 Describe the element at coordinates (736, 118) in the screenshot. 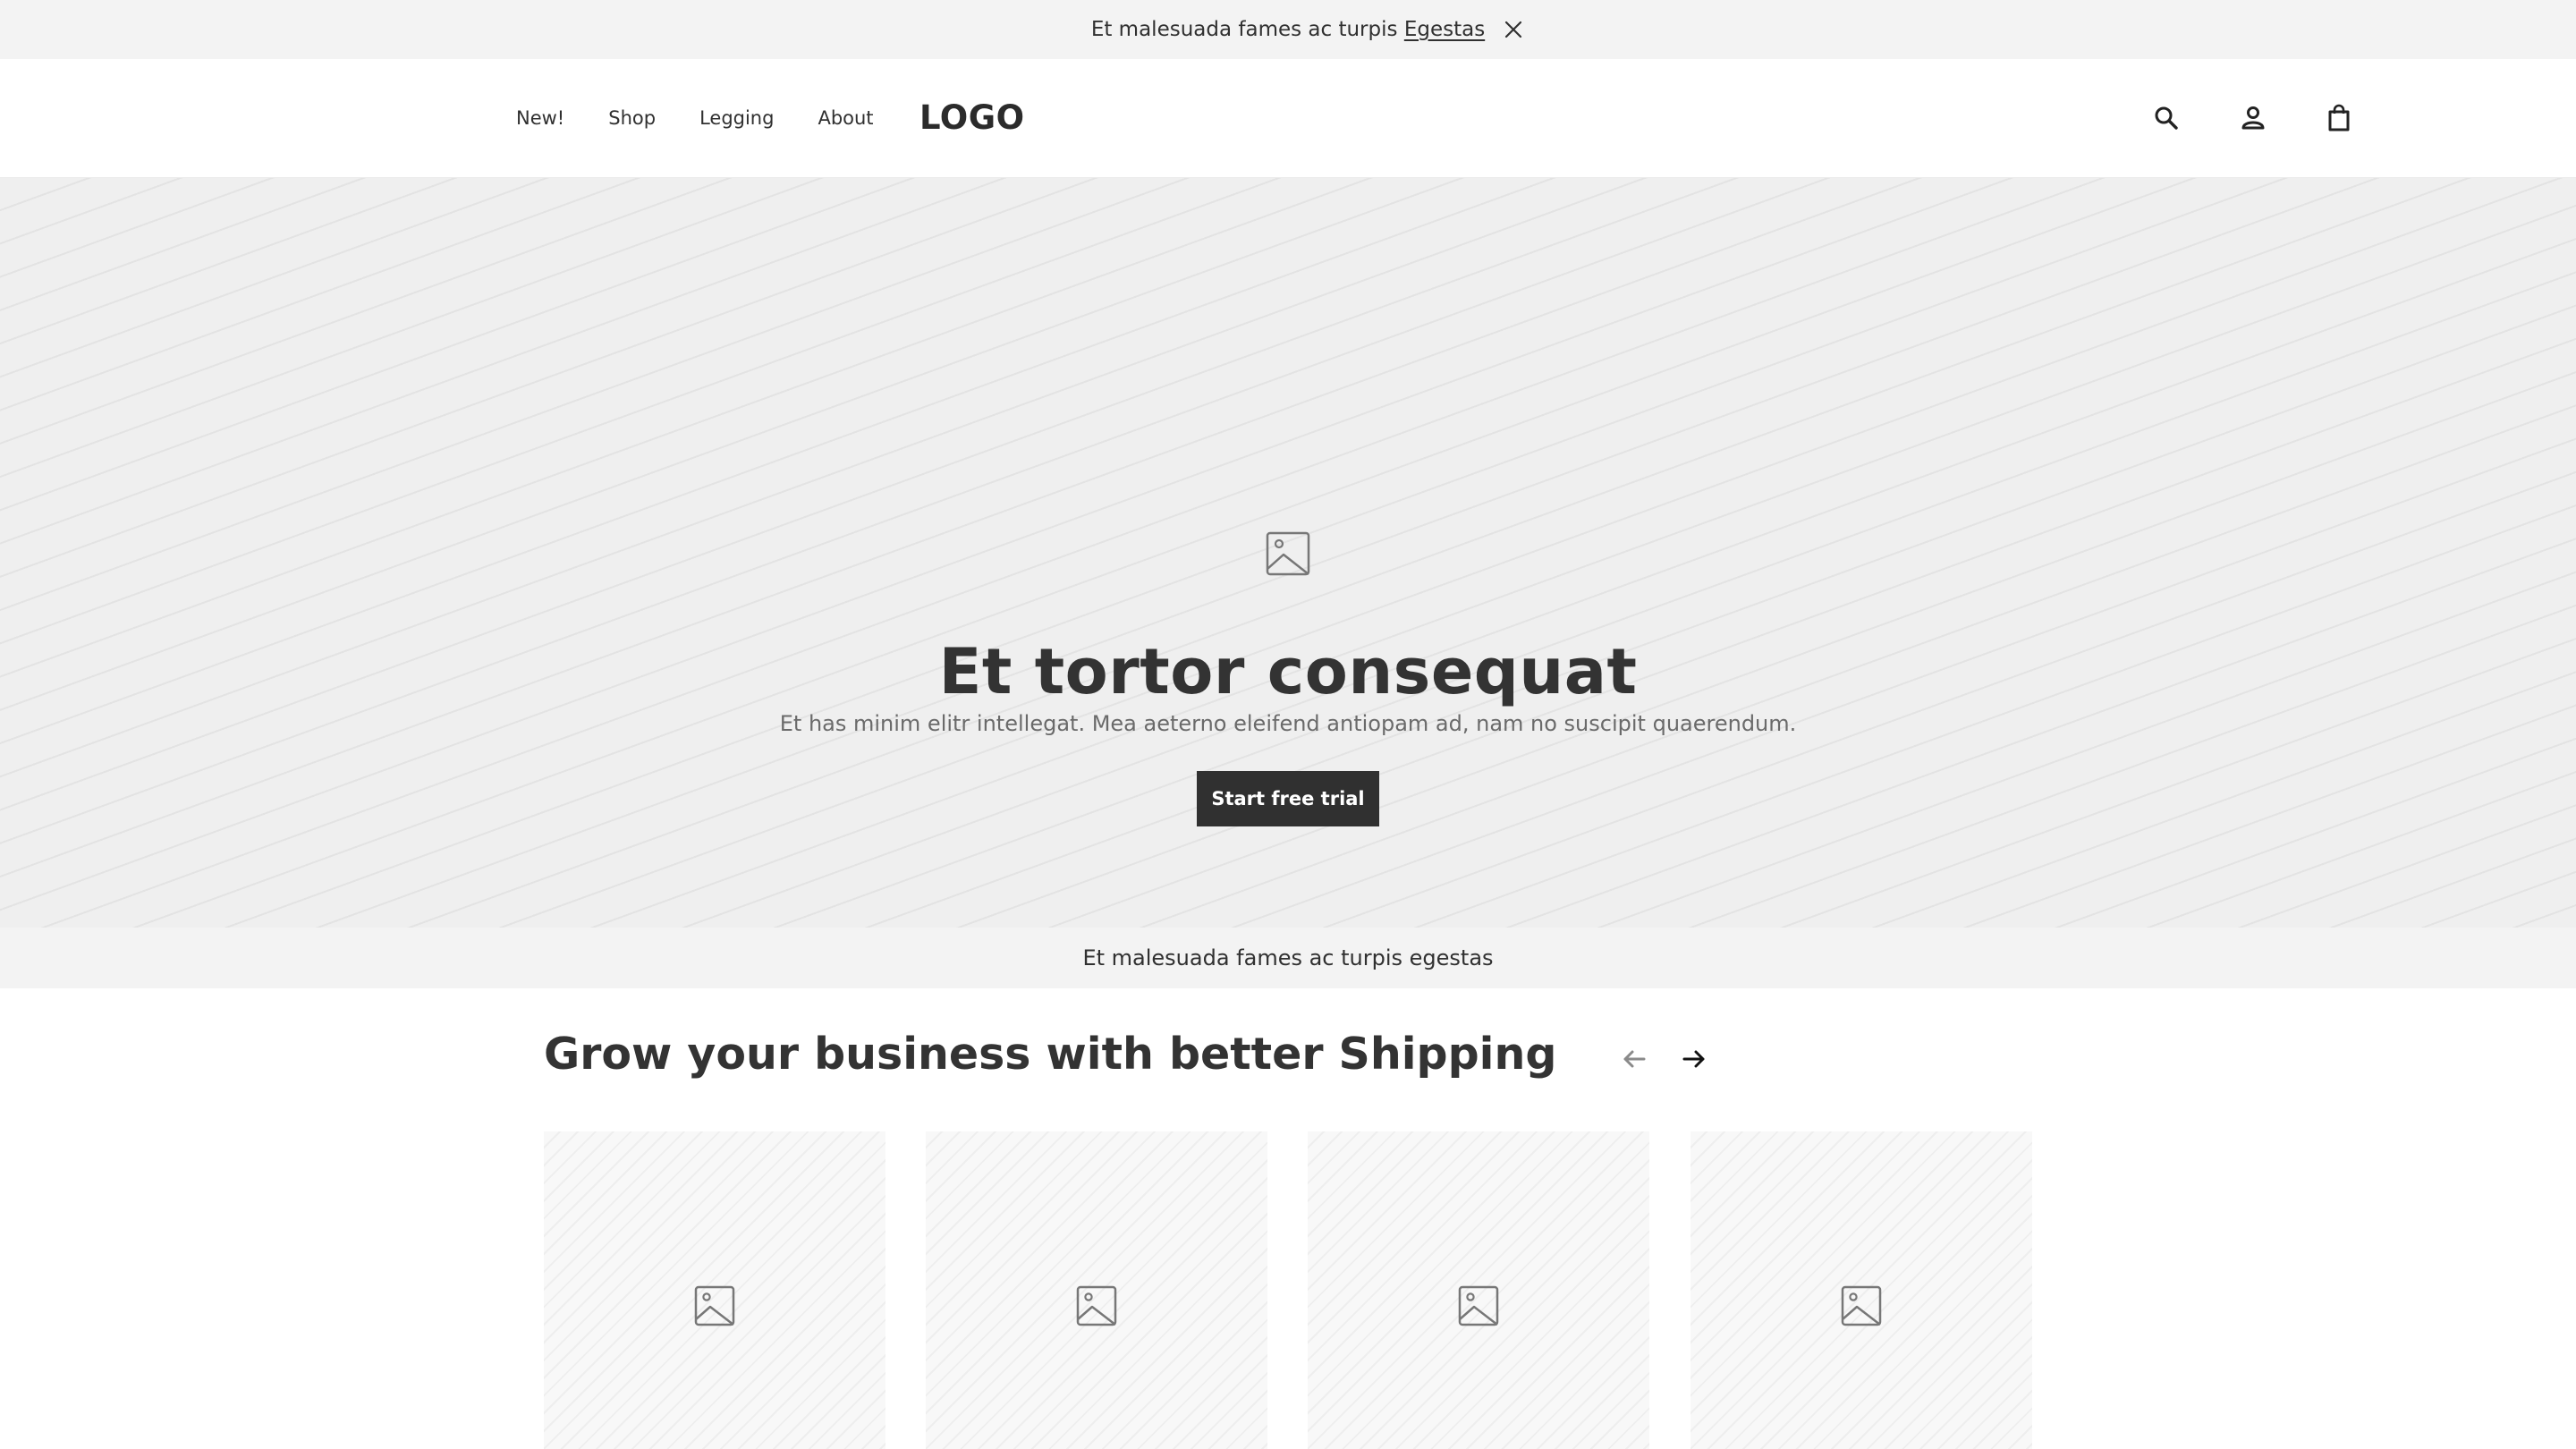

I see `nav-item-legging: Legging` at that location.